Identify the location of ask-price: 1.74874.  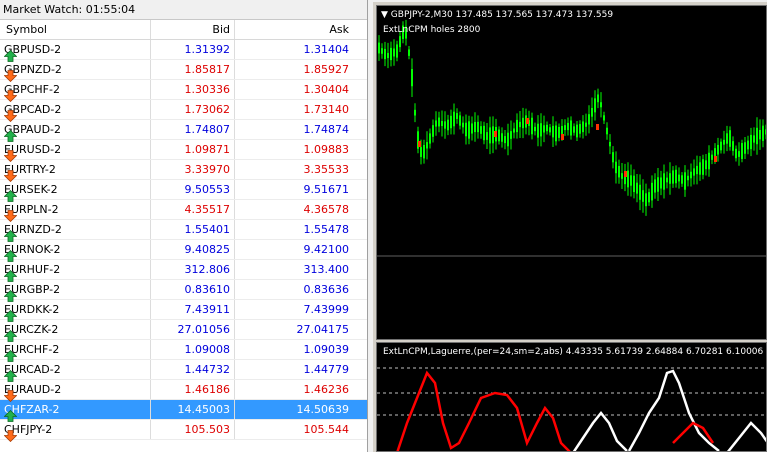
(326, 129).